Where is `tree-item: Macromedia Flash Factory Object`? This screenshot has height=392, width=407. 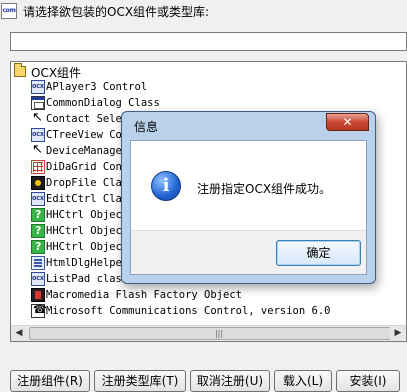
tree-item: Macromedia Flash Factory Object is located at coordinates (217, 295).